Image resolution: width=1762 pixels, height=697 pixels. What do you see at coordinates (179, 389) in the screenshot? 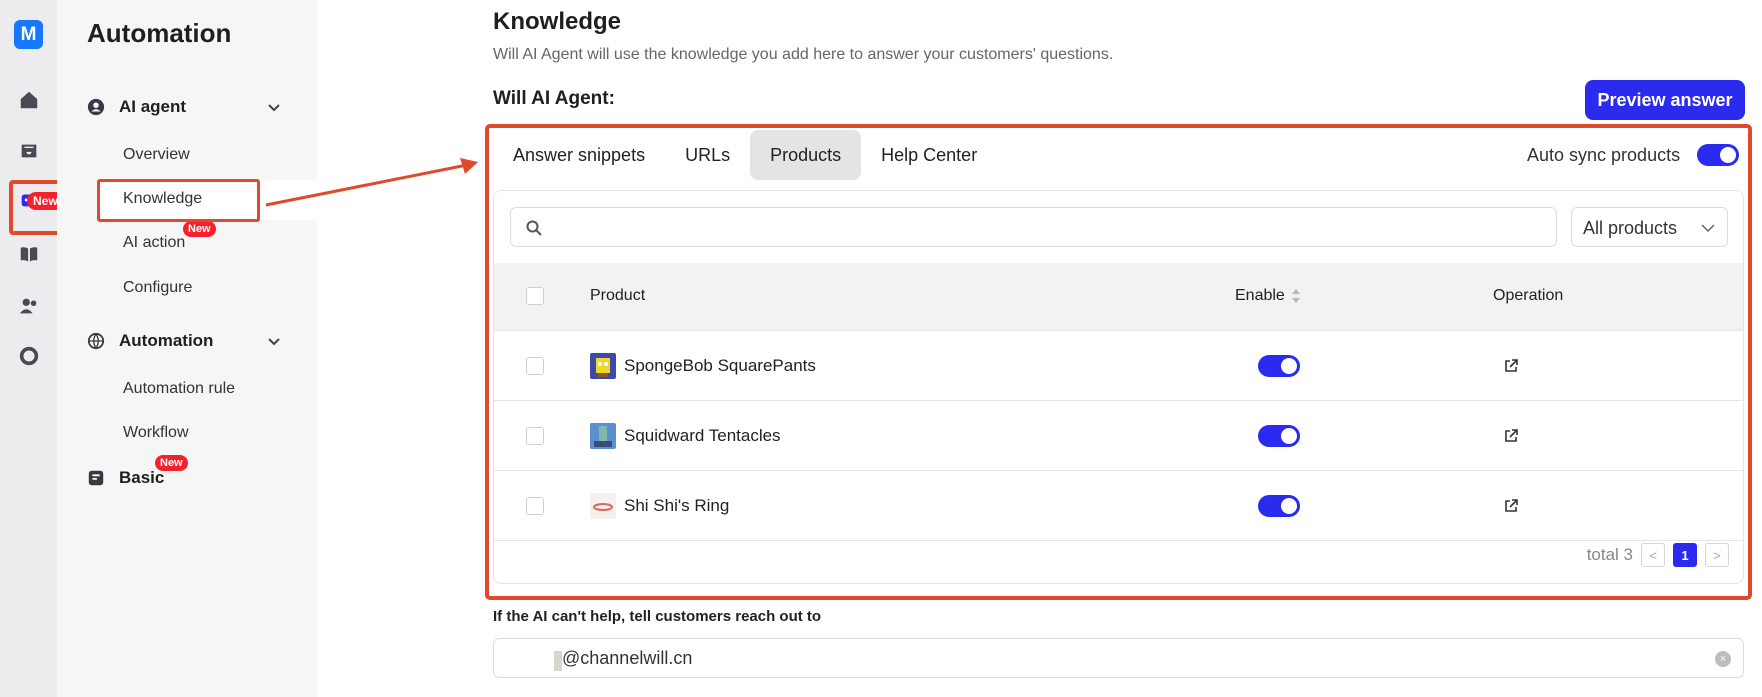
I see `sidebar-item-automation-rule: Automation rule` at bounding box center [179, 389].